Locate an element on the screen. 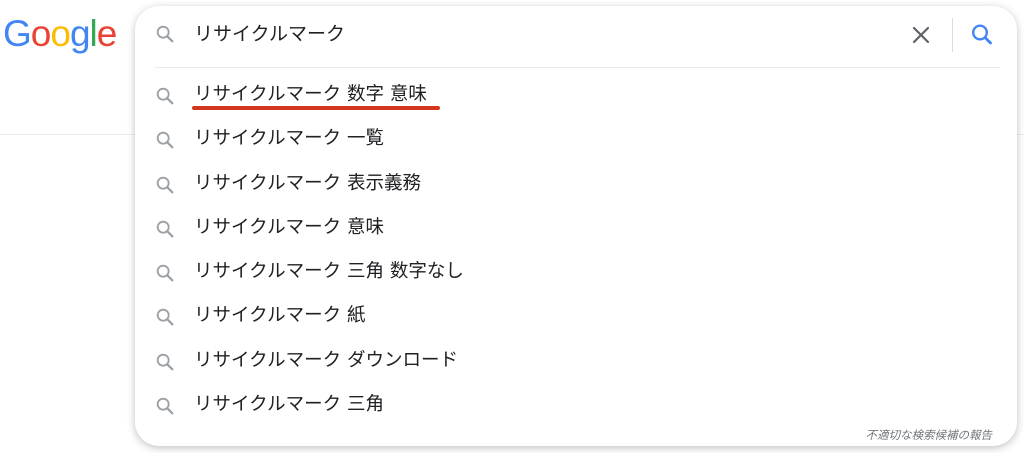  highlight-underline is located at coordinates (316, 108).